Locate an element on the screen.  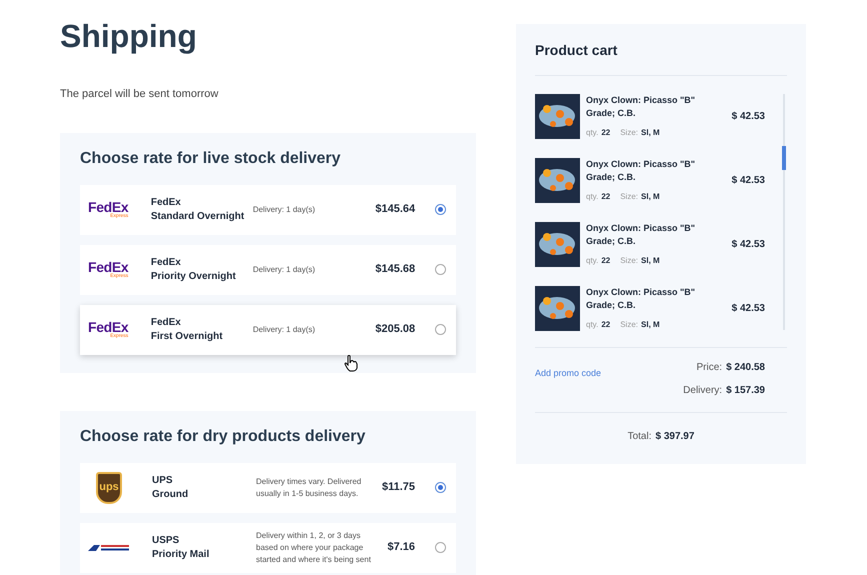
price-label: Delivery: is located at coordinates (702, 391).